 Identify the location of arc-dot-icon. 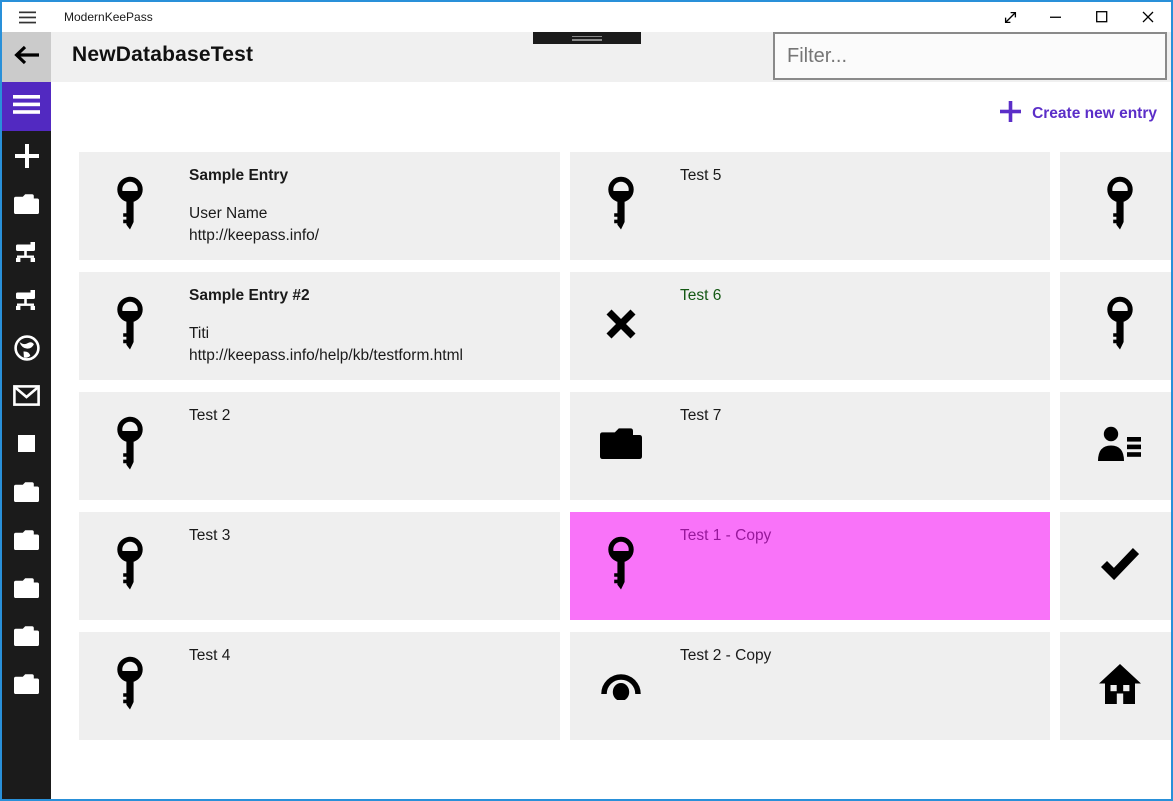
(621, 686).